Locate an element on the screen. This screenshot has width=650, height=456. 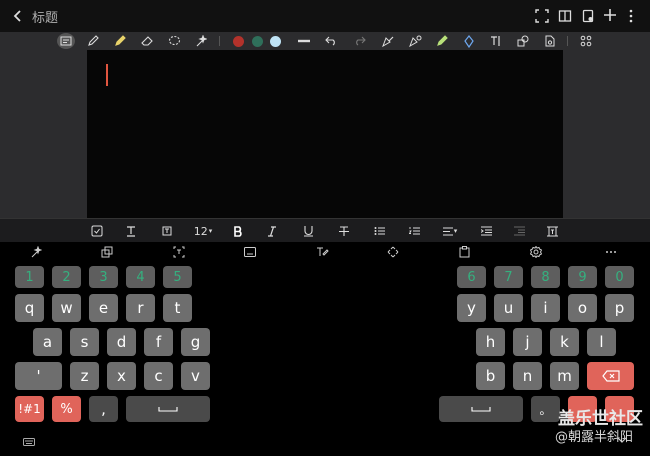
text-mode-icon is located at coordinates (66, 41).